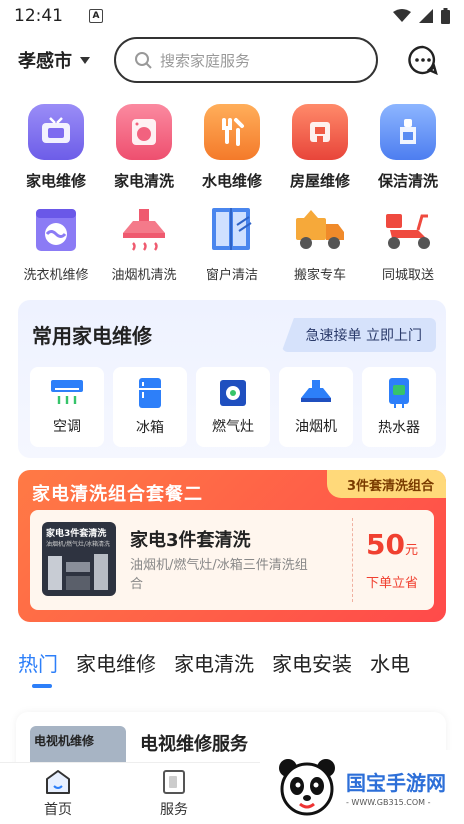  I want to click on tab-label: 热门, so click(38, 664).